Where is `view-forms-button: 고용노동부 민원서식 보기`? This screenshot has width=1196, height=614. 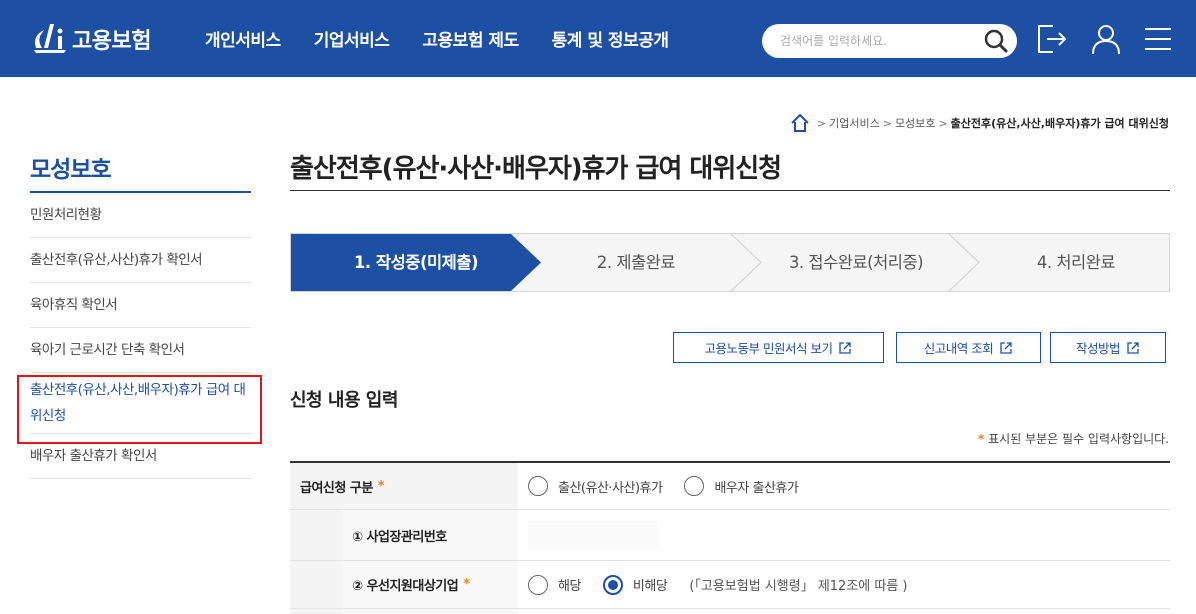 view-forms-button: 고용노동부 민원서식 보기 is located at coordinates (778, 347).